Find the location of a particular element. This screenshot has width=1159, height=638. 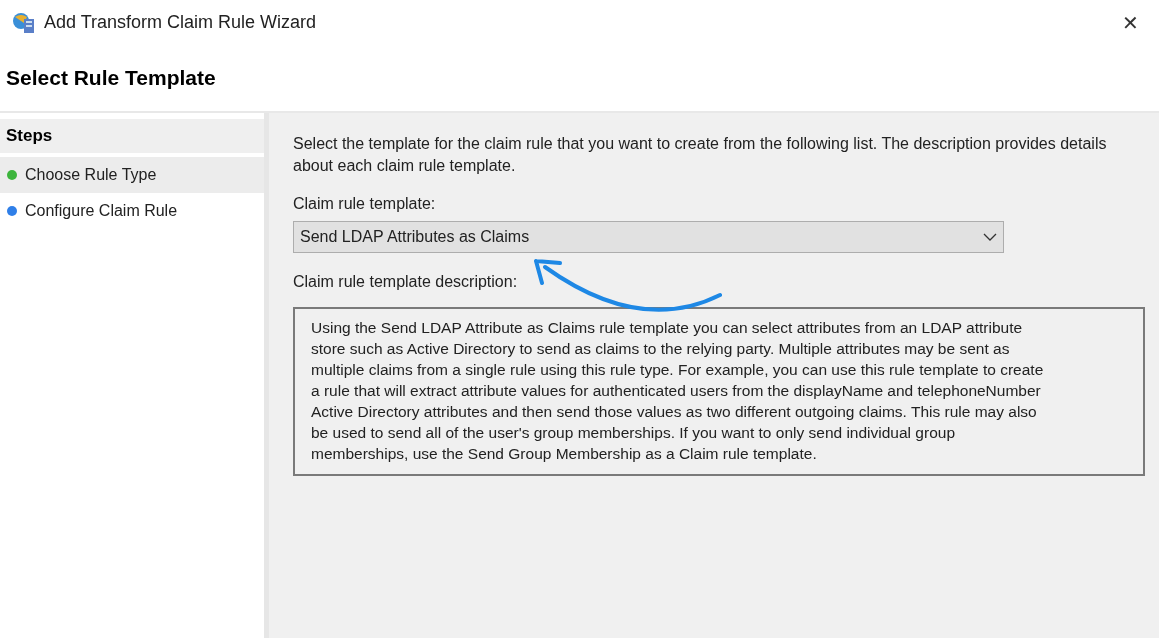

step-item: Configure Claim Rule is located at coordinates (132, 211).